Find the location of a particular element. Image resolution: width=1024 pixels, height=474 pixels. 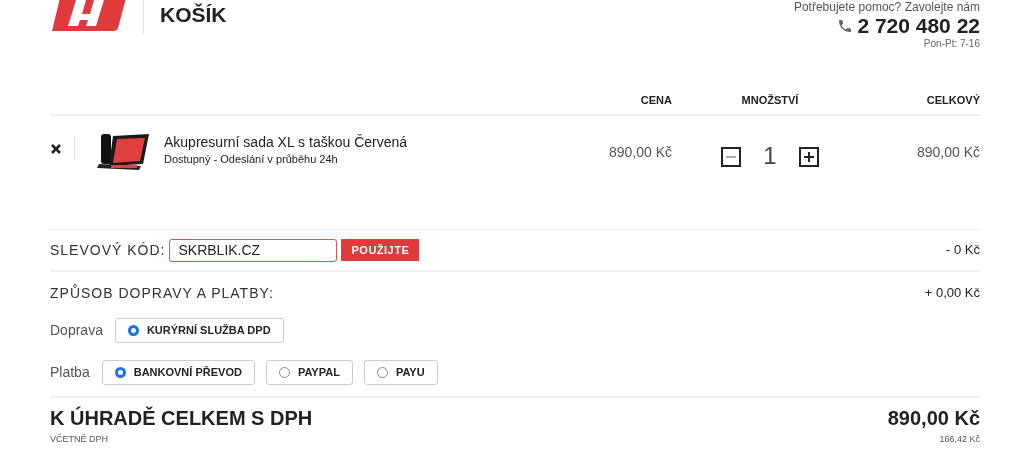

quantity-value: 1 is located at coordinates (770, 156).